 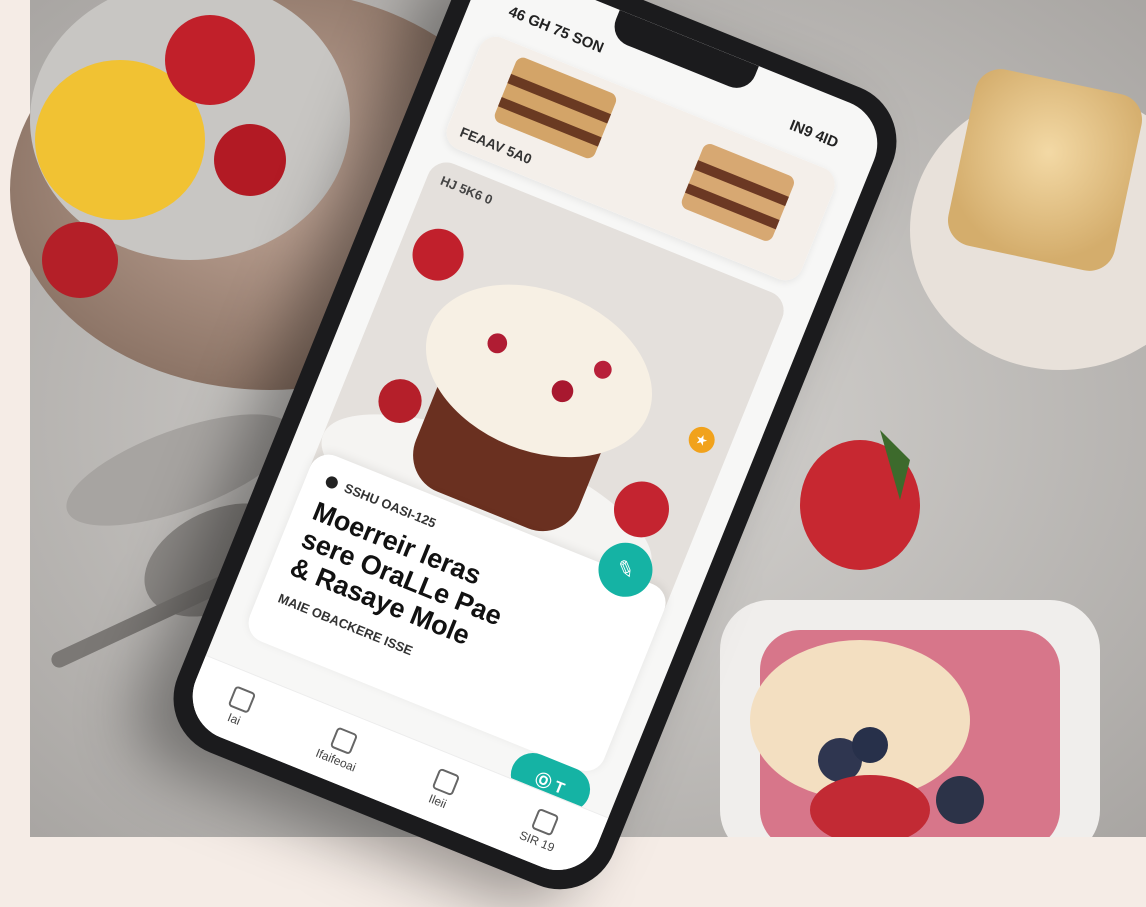 What do you see at coordinates (437, 800) in the screenshot?
I see `tab-label: Ileii` at bounding box center [437, 800].